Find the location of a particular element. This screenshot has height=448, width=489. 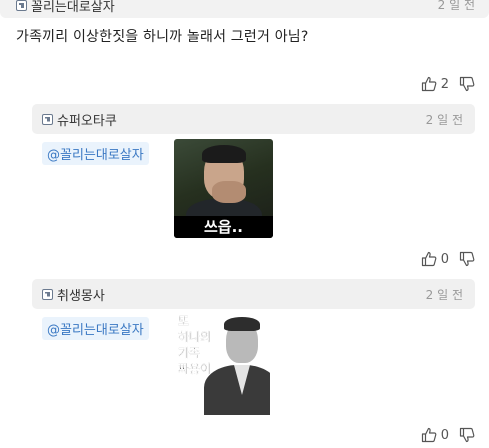

reply-author-name: 슈퍼오타쿠 is located at coordinates (87, 119).